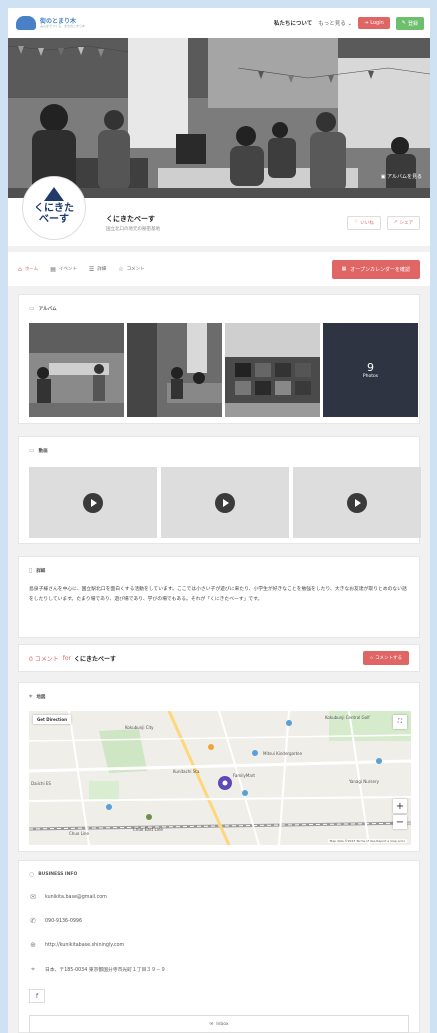 This screenshot has height=1033, width=437. What do you see at coordinates (347, 717) in the screenshot?
I see `map-label: Kokubunji Central Golf` at bounding box center [347, 717].